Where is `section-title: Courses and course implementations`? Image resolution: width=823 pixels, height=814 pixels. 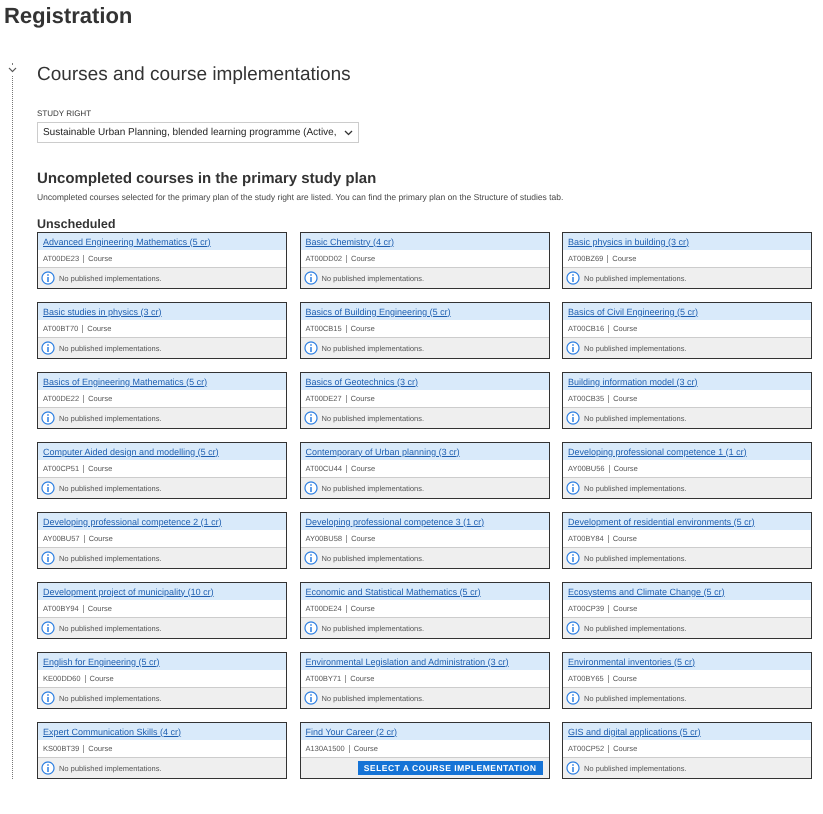
section-title: Courses and course implementations is located at coordinates (194, 75).